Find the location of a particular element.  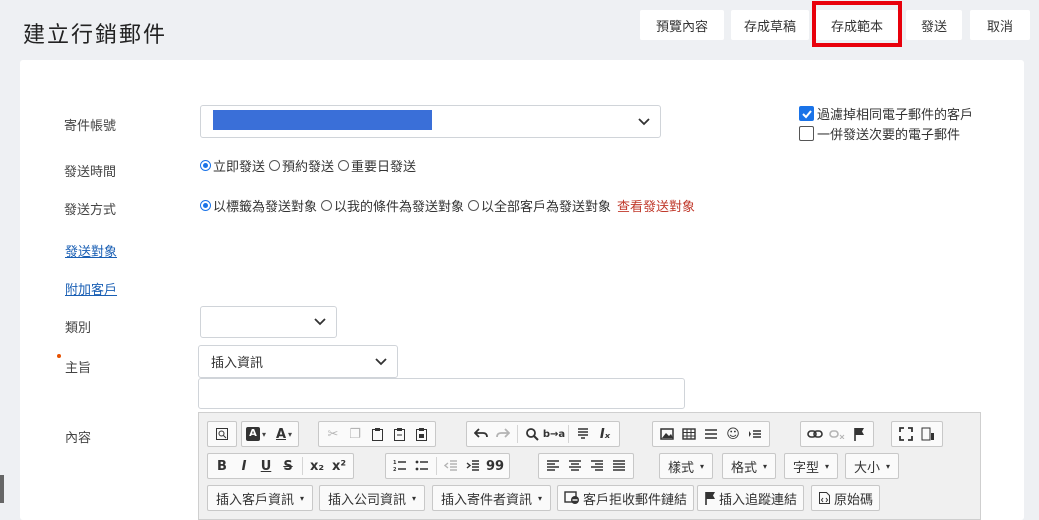

insert-list-icon is located at coordinates (755, 434).